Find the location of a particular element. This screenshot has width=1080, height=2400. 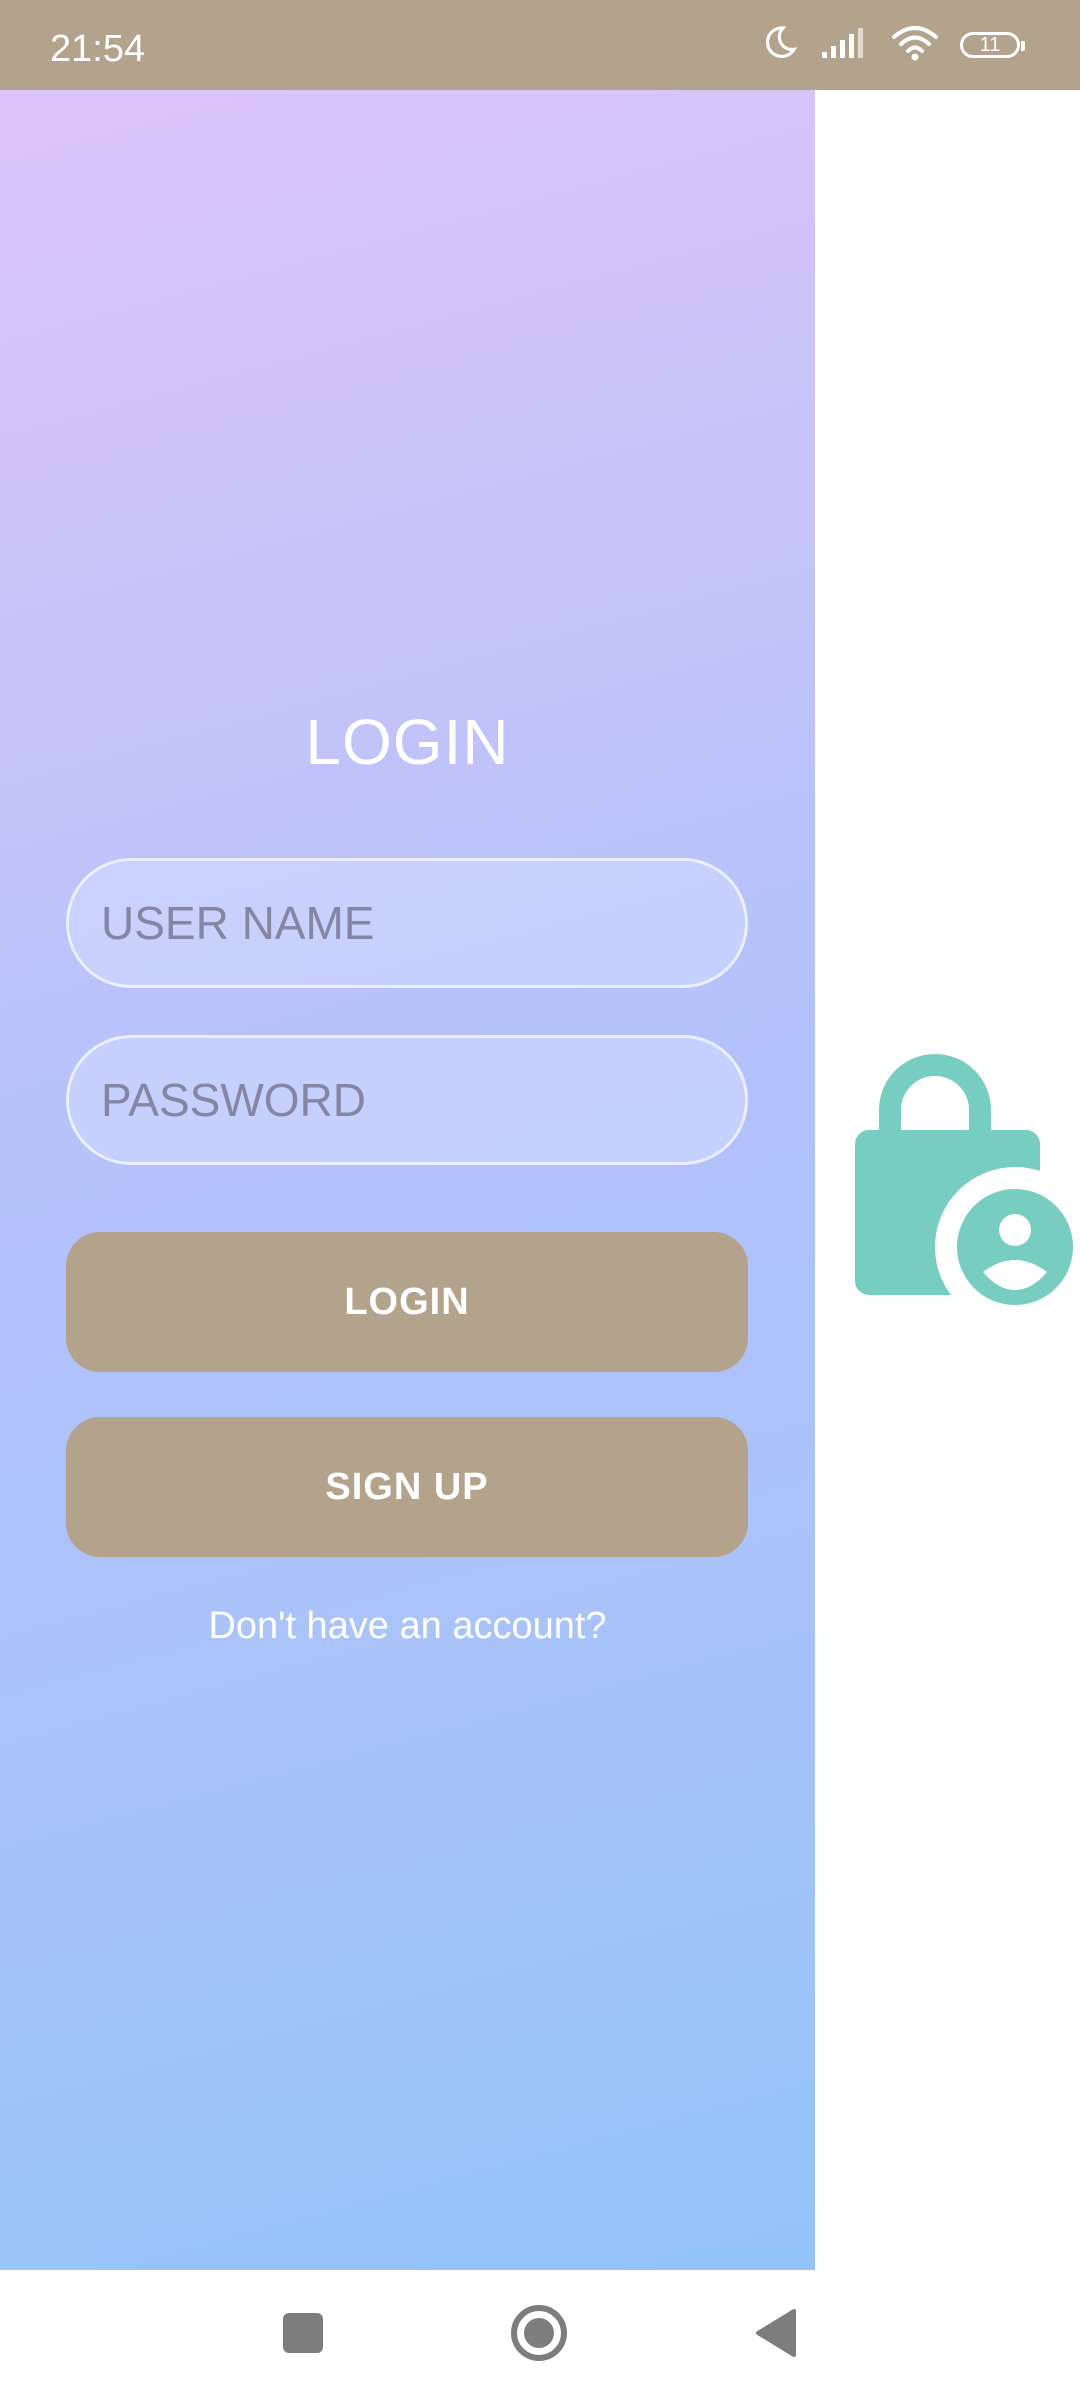

username-input is located at coordinates (407, 923).